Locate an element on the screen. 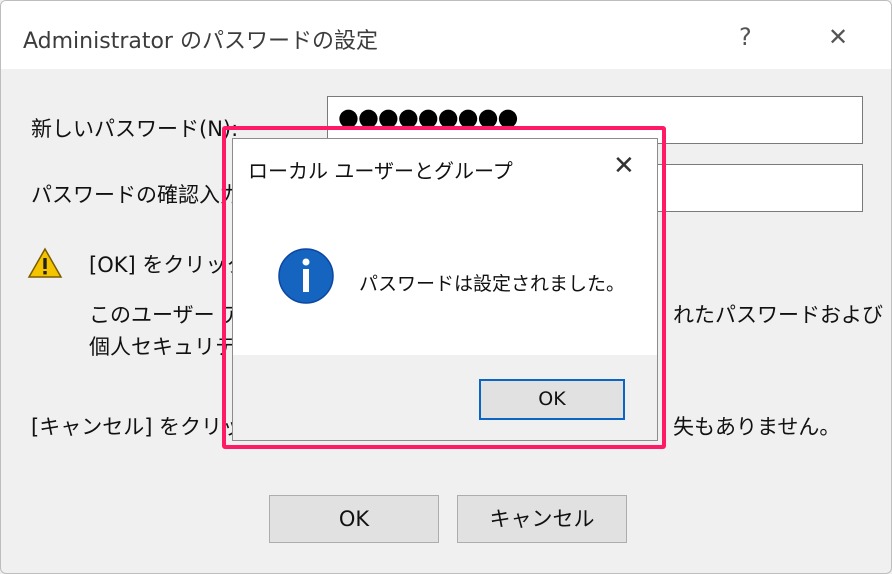 This screenshot has width=892, height=574. cancel-button: キャンセル is located at coordinates (542, 519).